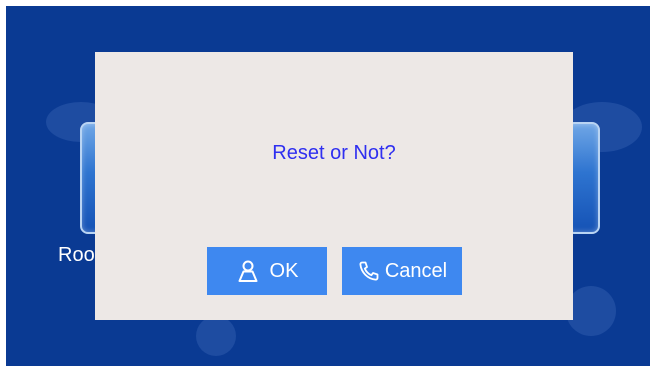  Describe the element at coordinates (334, 153) in the screenshot. I see `dialog-message: Reset or Not?` at that location.